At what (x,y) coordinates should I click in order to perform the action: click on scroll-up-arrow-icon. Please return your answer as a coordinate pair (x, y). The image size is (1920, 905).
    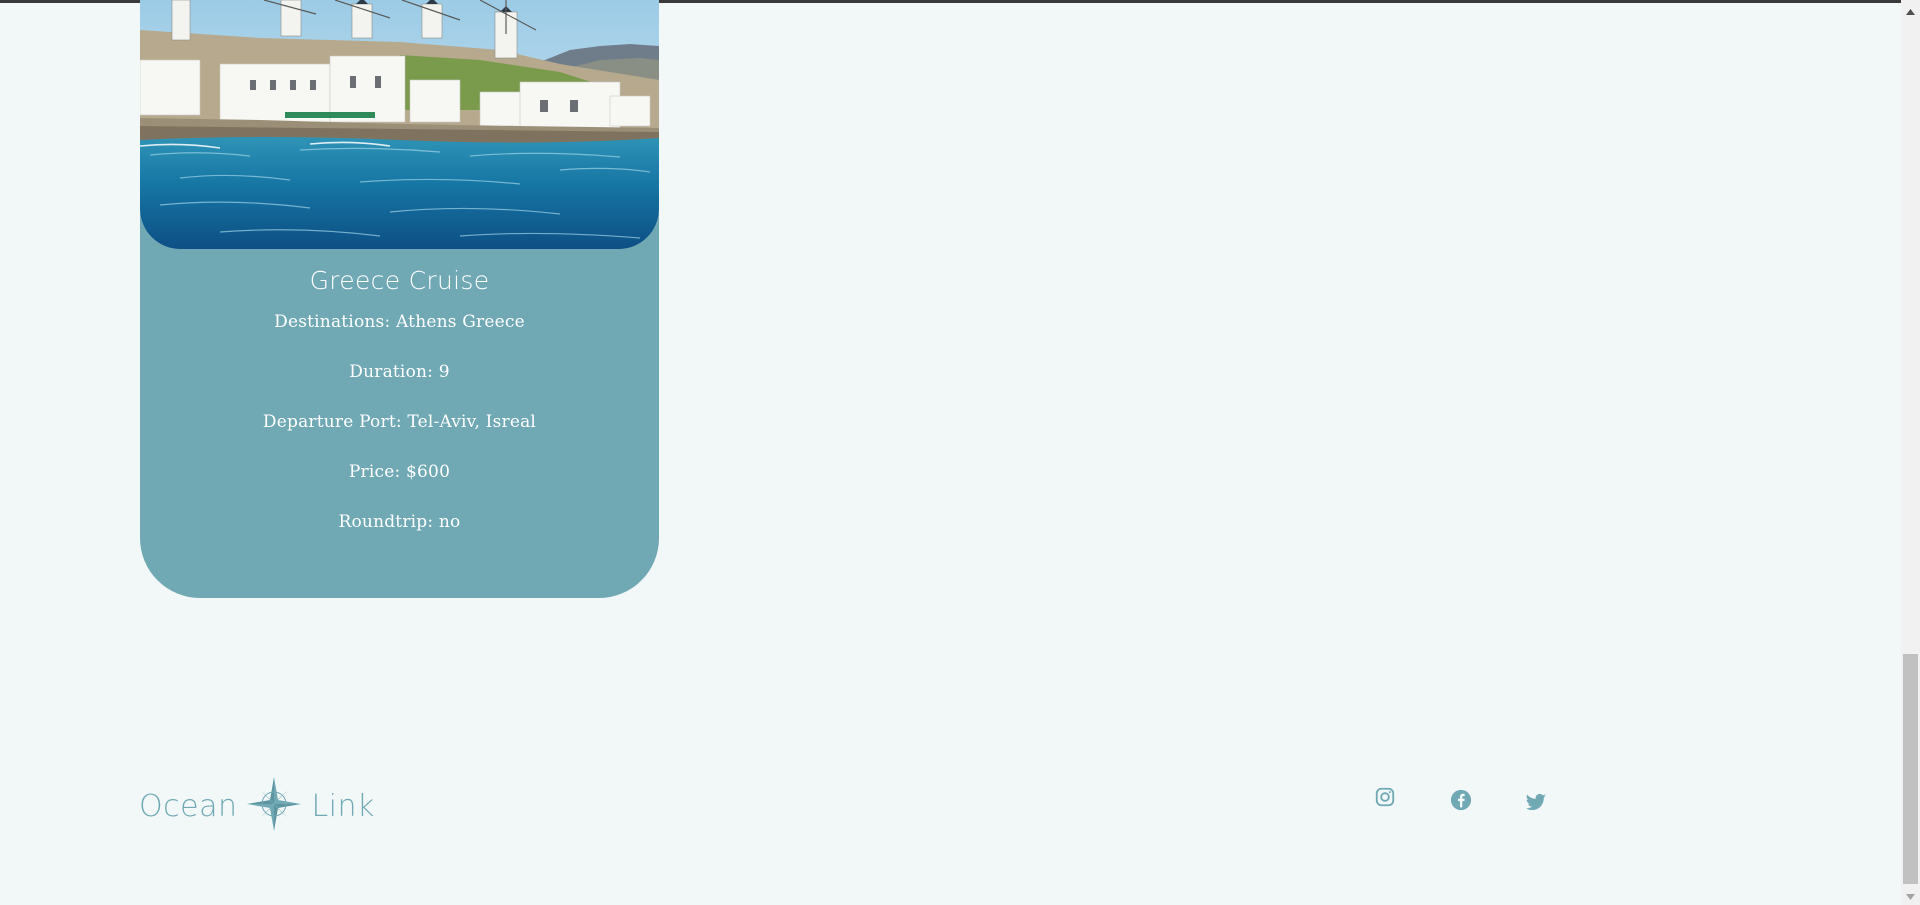
    Looking at the image, I should click on (1910, 11).